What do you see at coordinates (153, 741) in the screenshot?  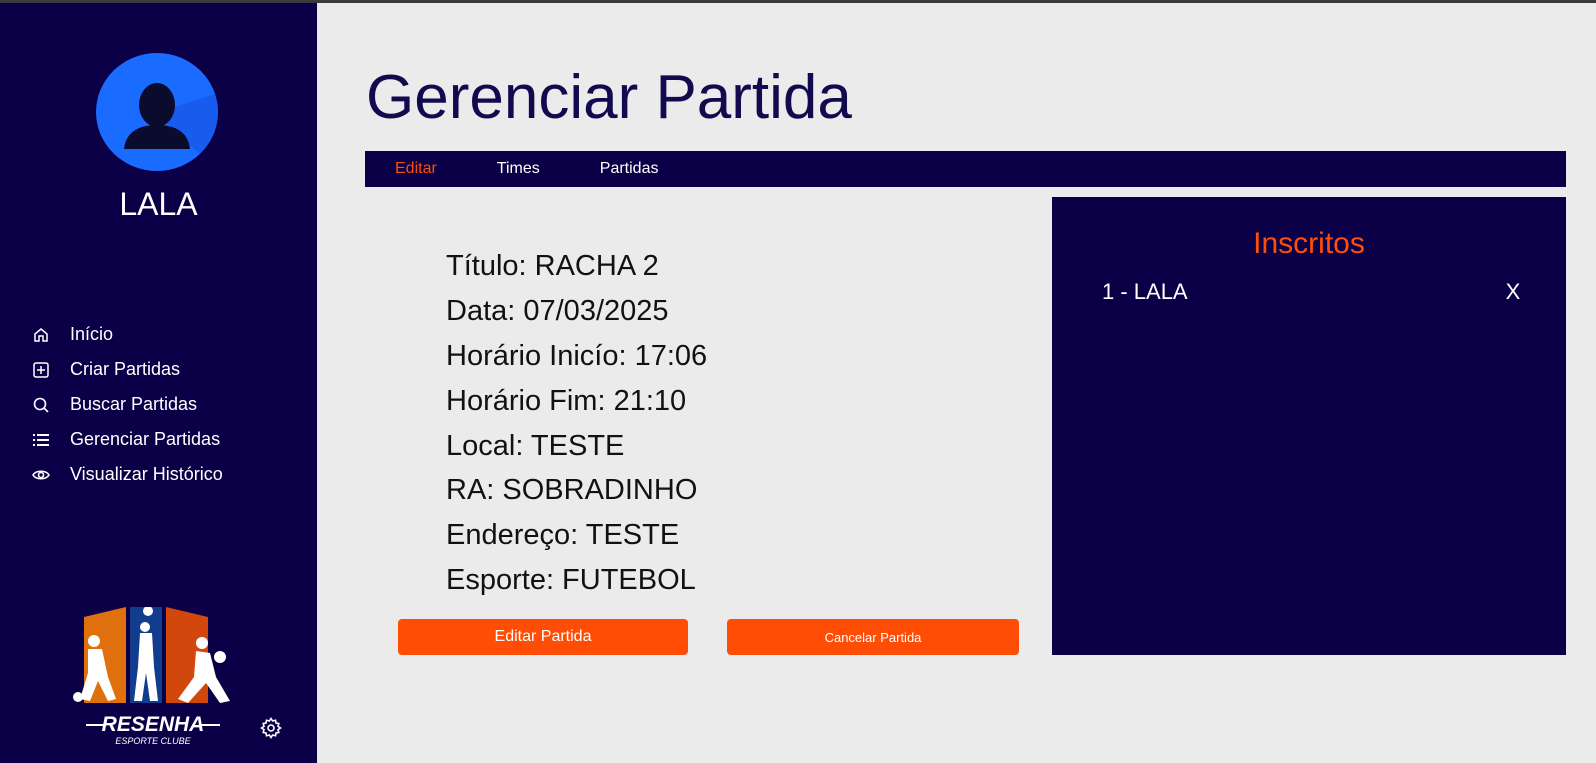 I see `logo-subtitle: ESPORTE CLUBE` at bounding box center [153, 741].